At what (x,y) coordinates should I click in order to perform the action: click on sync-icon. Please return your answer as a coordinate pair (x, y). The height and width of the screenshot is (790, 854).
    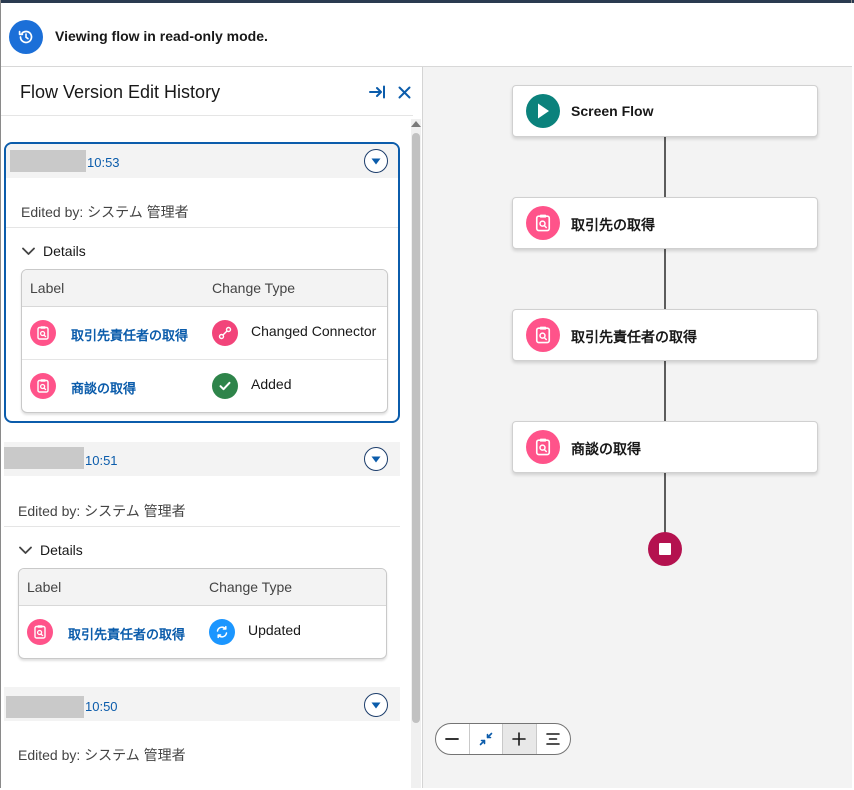
    Looking at the image, I should click on (222, 632).